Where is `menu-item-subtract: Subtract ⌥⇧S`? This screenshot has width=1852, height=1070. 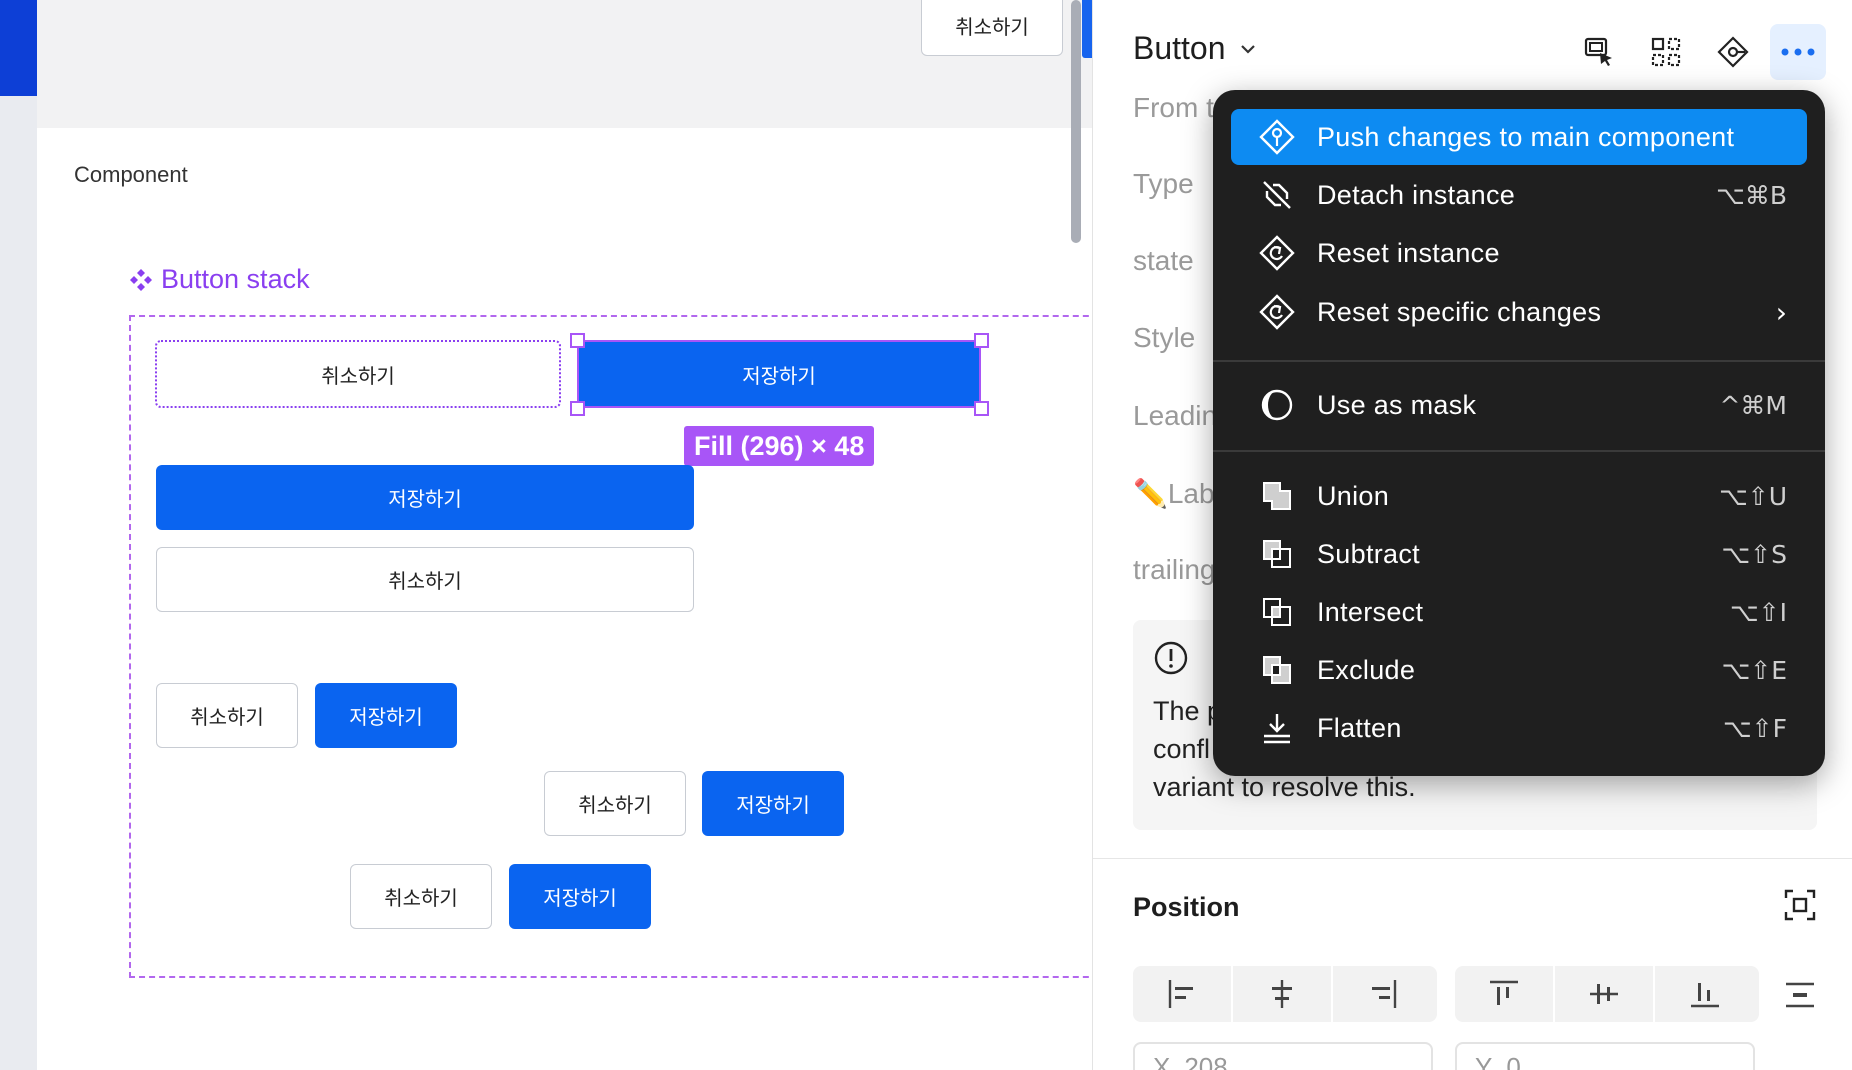 menu-item-subtract: Subtract ⌥⇧S is located at coordinates (1519, 554).